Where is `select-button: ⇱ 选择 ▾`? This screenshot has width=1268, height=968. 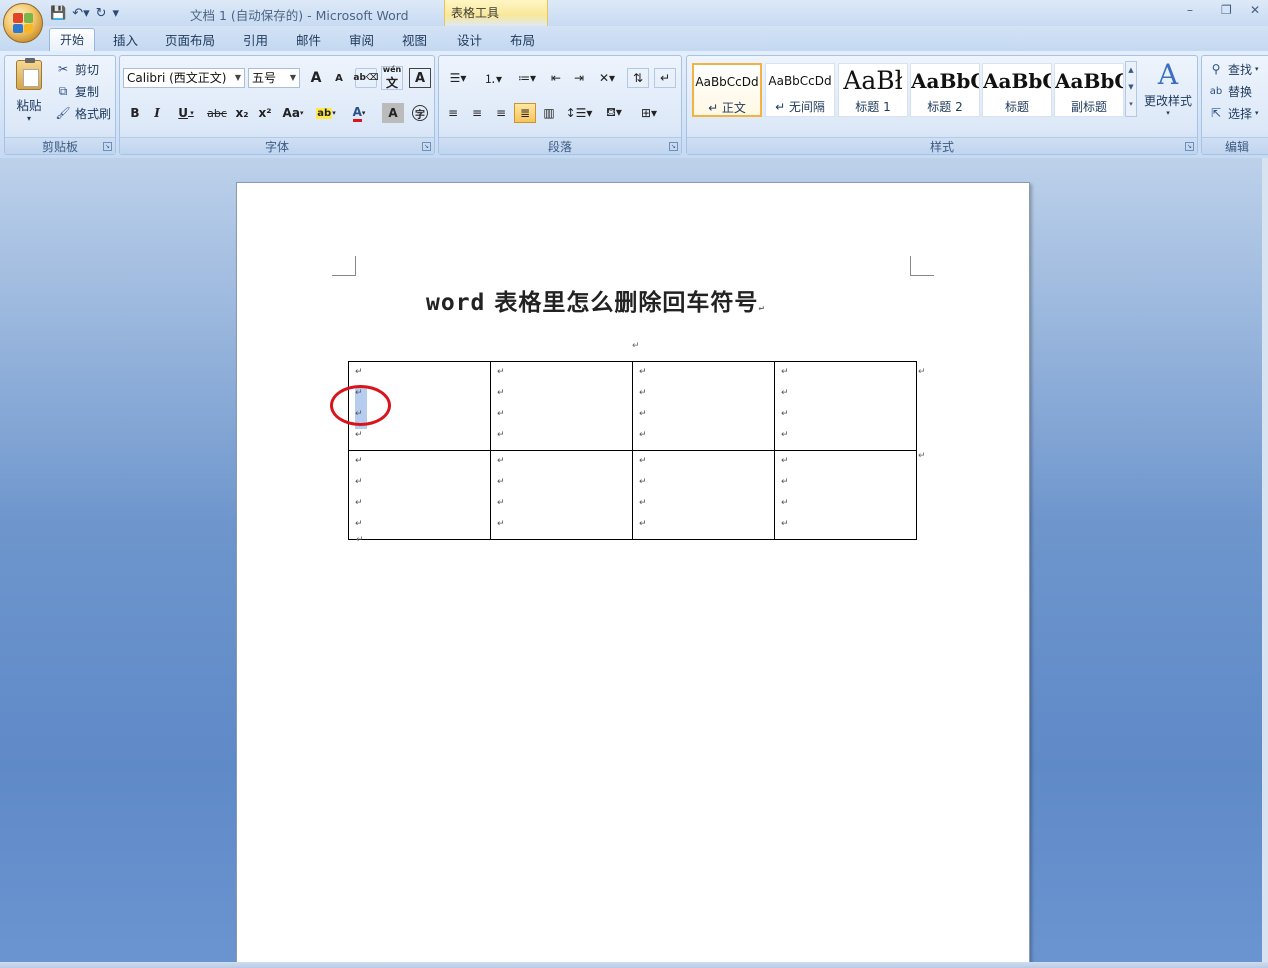 select-button: ⇱ 选择 ▾ is located at coordinates (1233, 113).